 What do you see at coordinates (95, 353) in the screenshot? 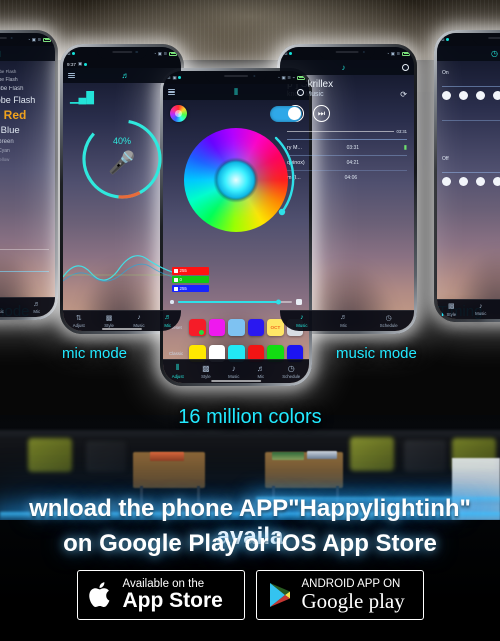
I see `caption-mic-mode: mic mode` at bounding box center [95, 353].